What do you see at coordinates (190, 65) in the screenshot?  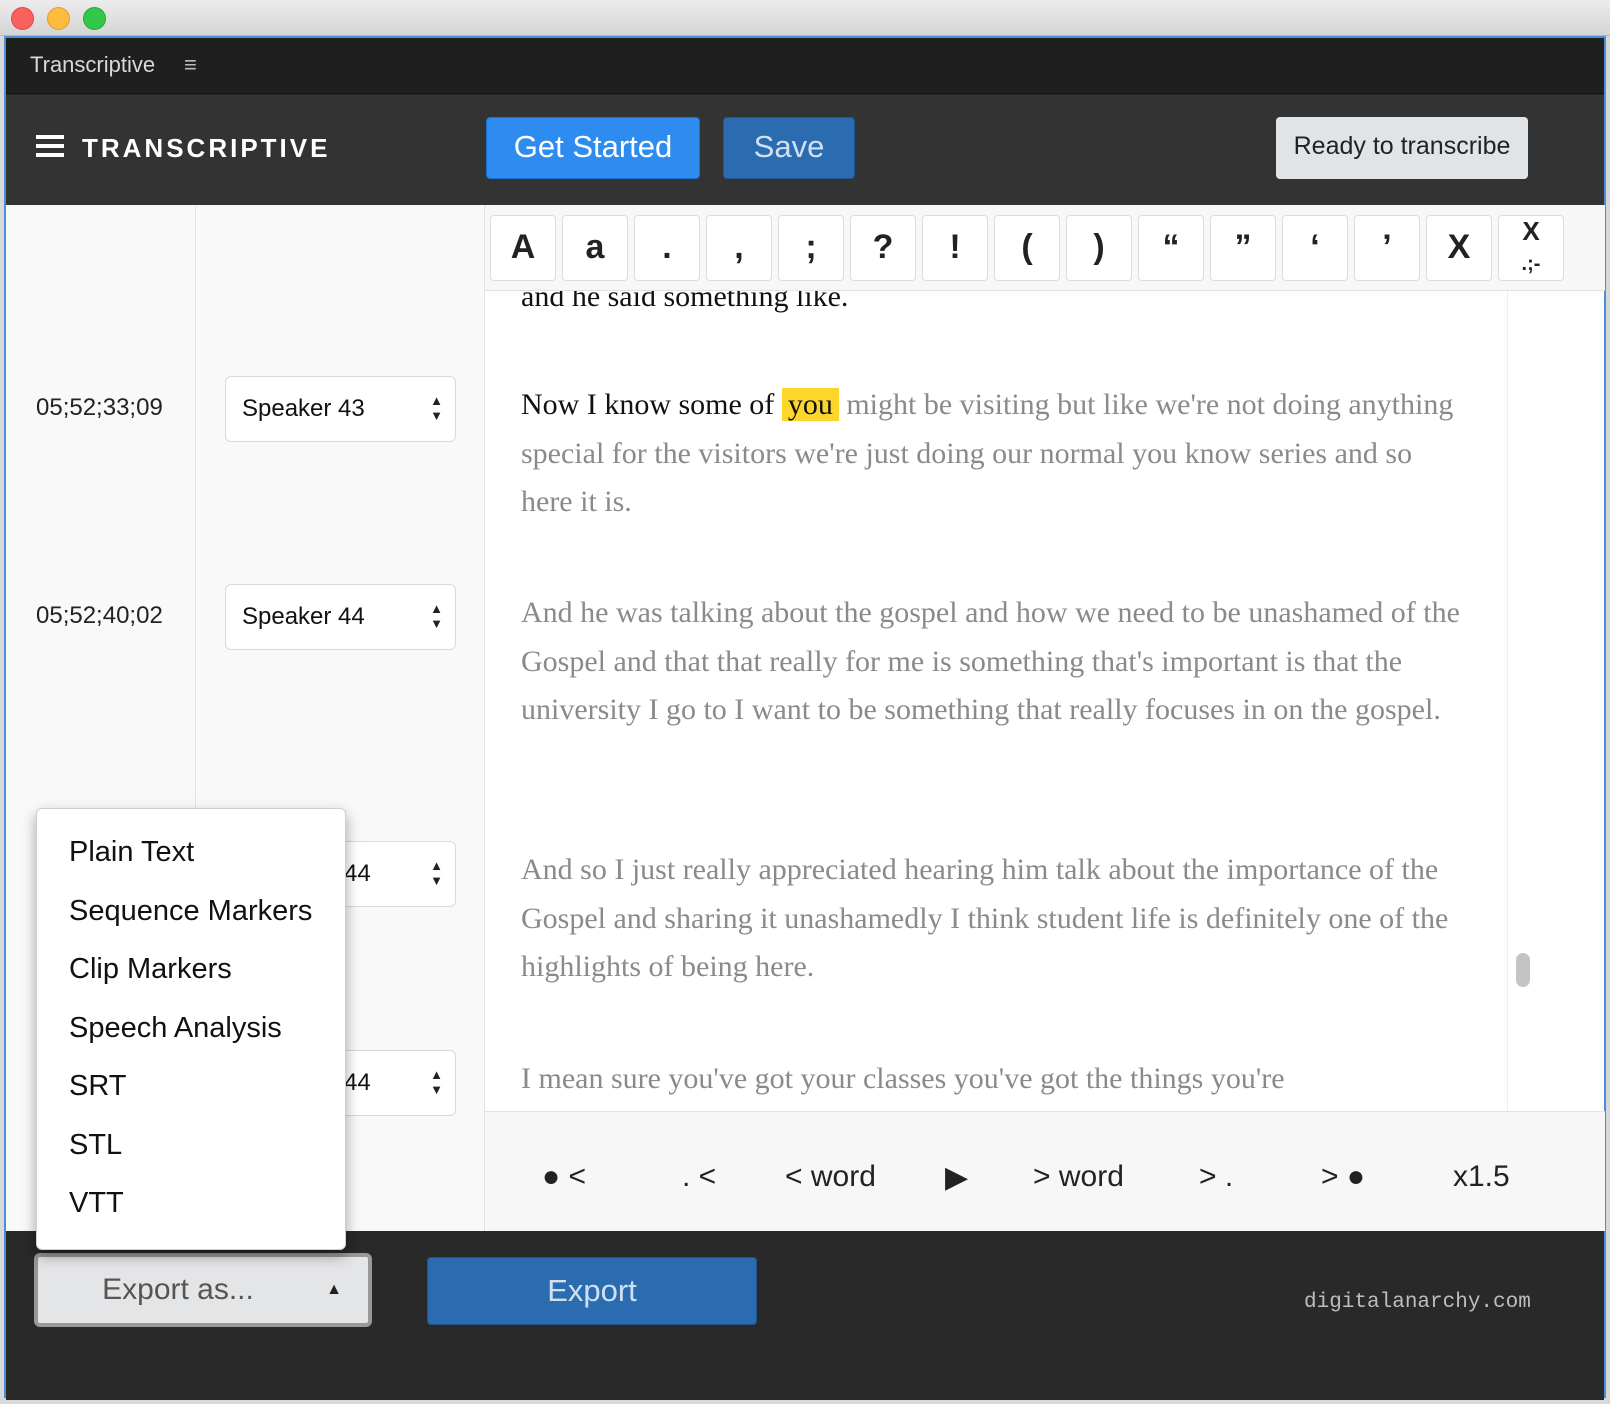 I see `panel-menu-icon: ≡` at bounding box center [190, 65].